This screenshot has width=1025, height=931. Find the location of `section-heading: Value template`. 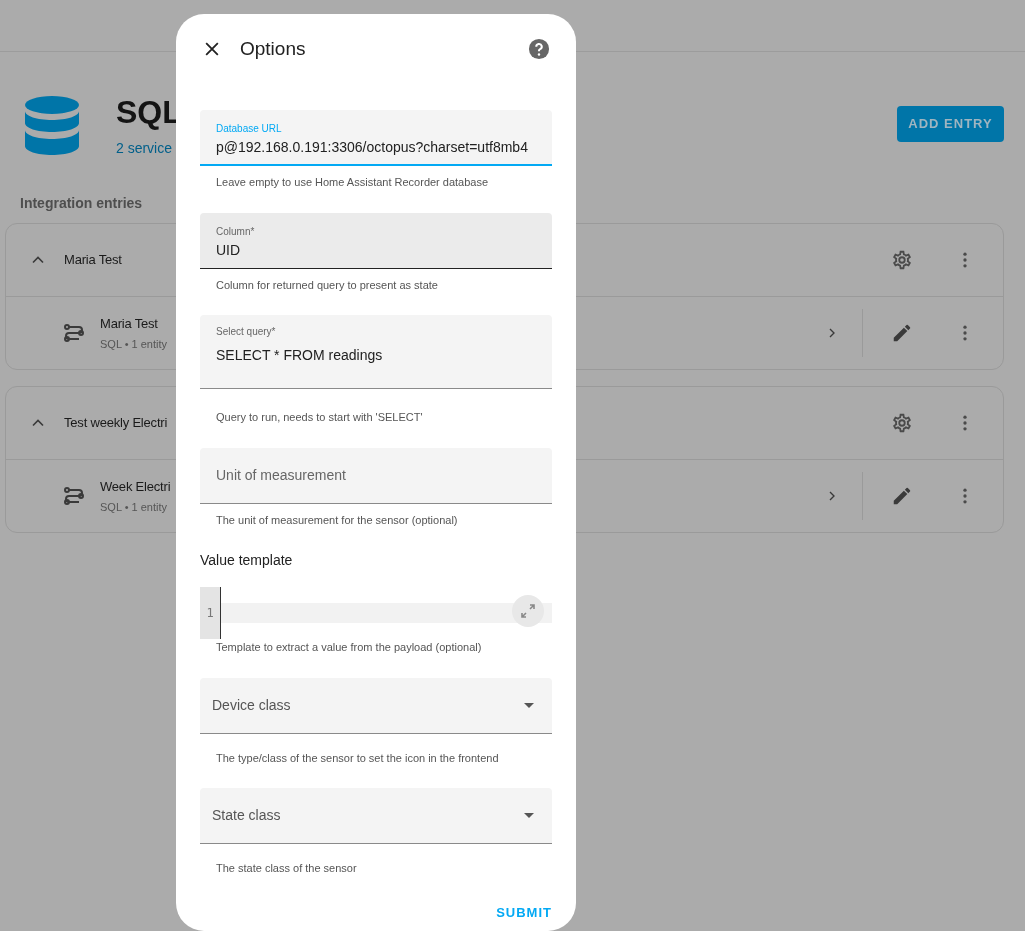

section-heading: Value template is located at coordinates (247, 560).